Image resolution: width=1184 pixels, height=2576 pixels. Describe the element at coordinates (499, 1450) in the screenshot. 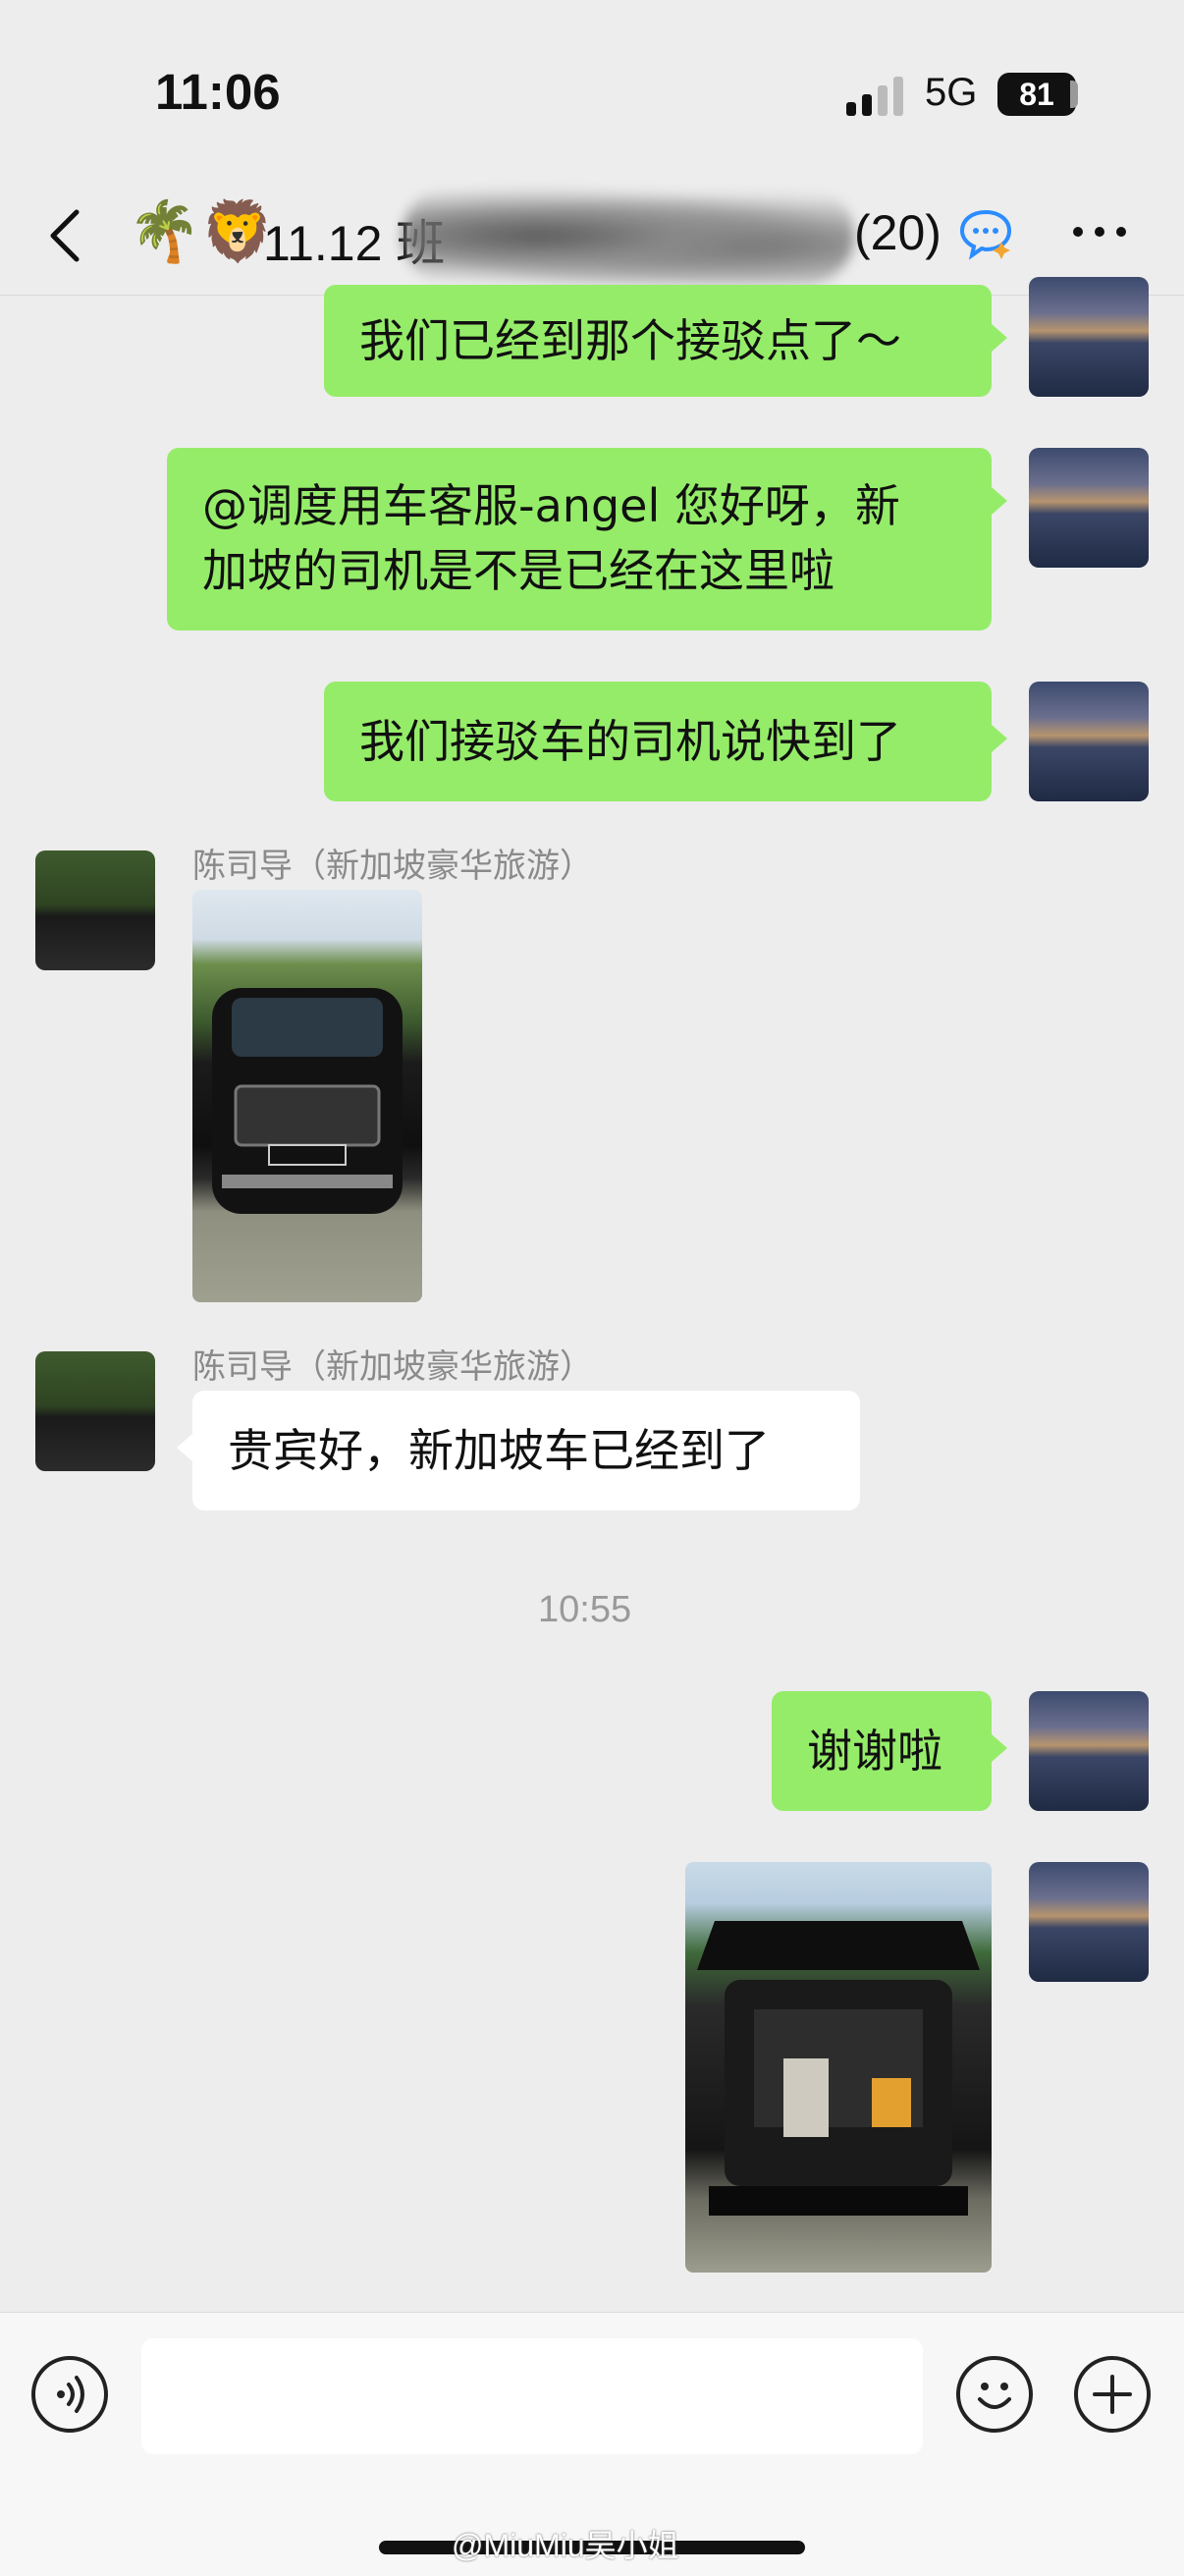

I see `message-text: 贵宾好，新加坡车已经到了` at that location.